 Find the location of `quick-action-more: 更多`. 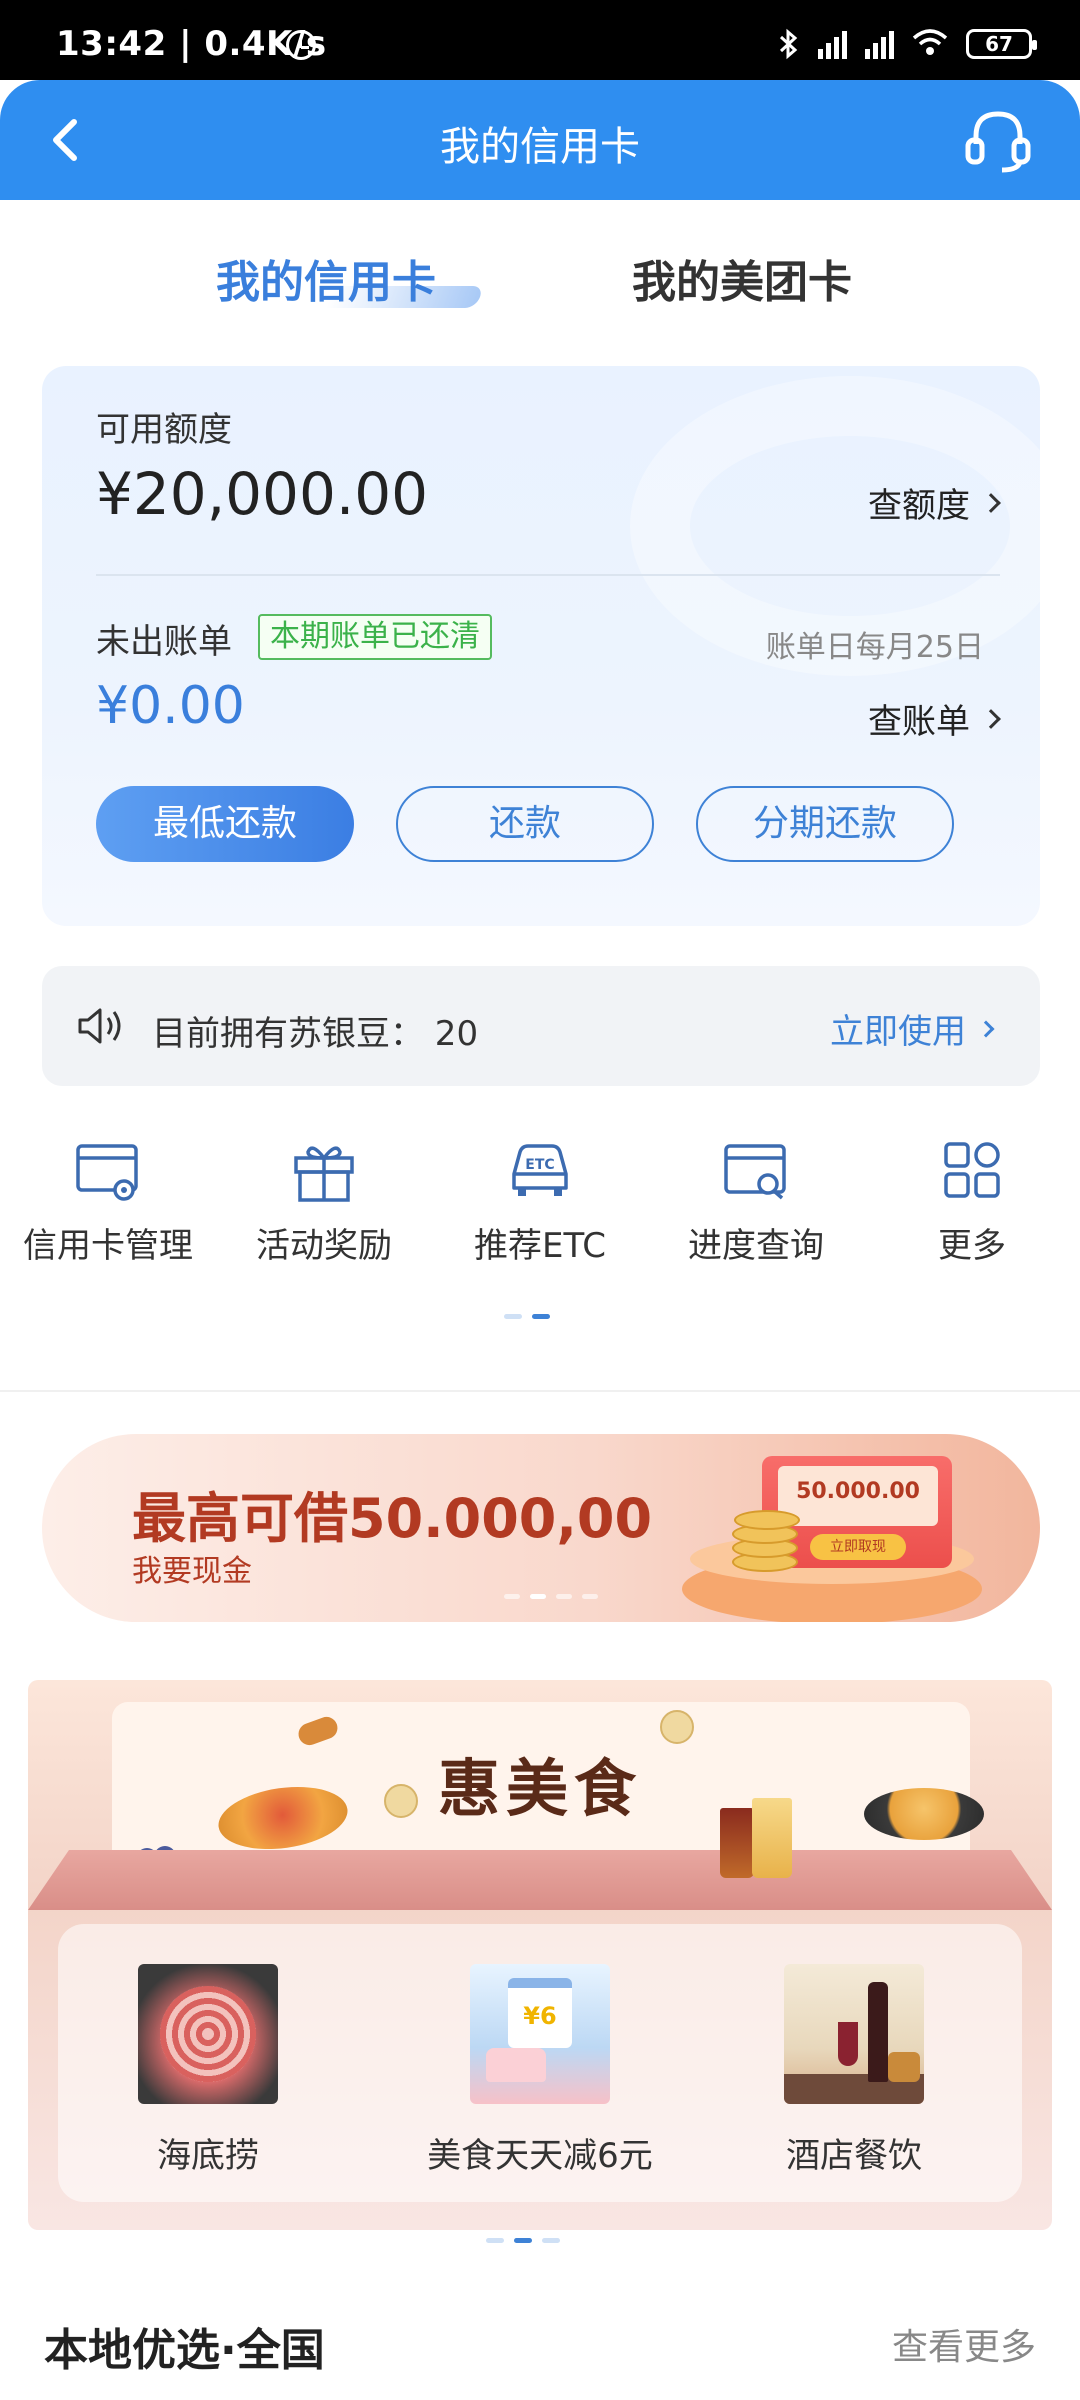

quick-action-more: 更多 is located at coordinates (972, 1198).